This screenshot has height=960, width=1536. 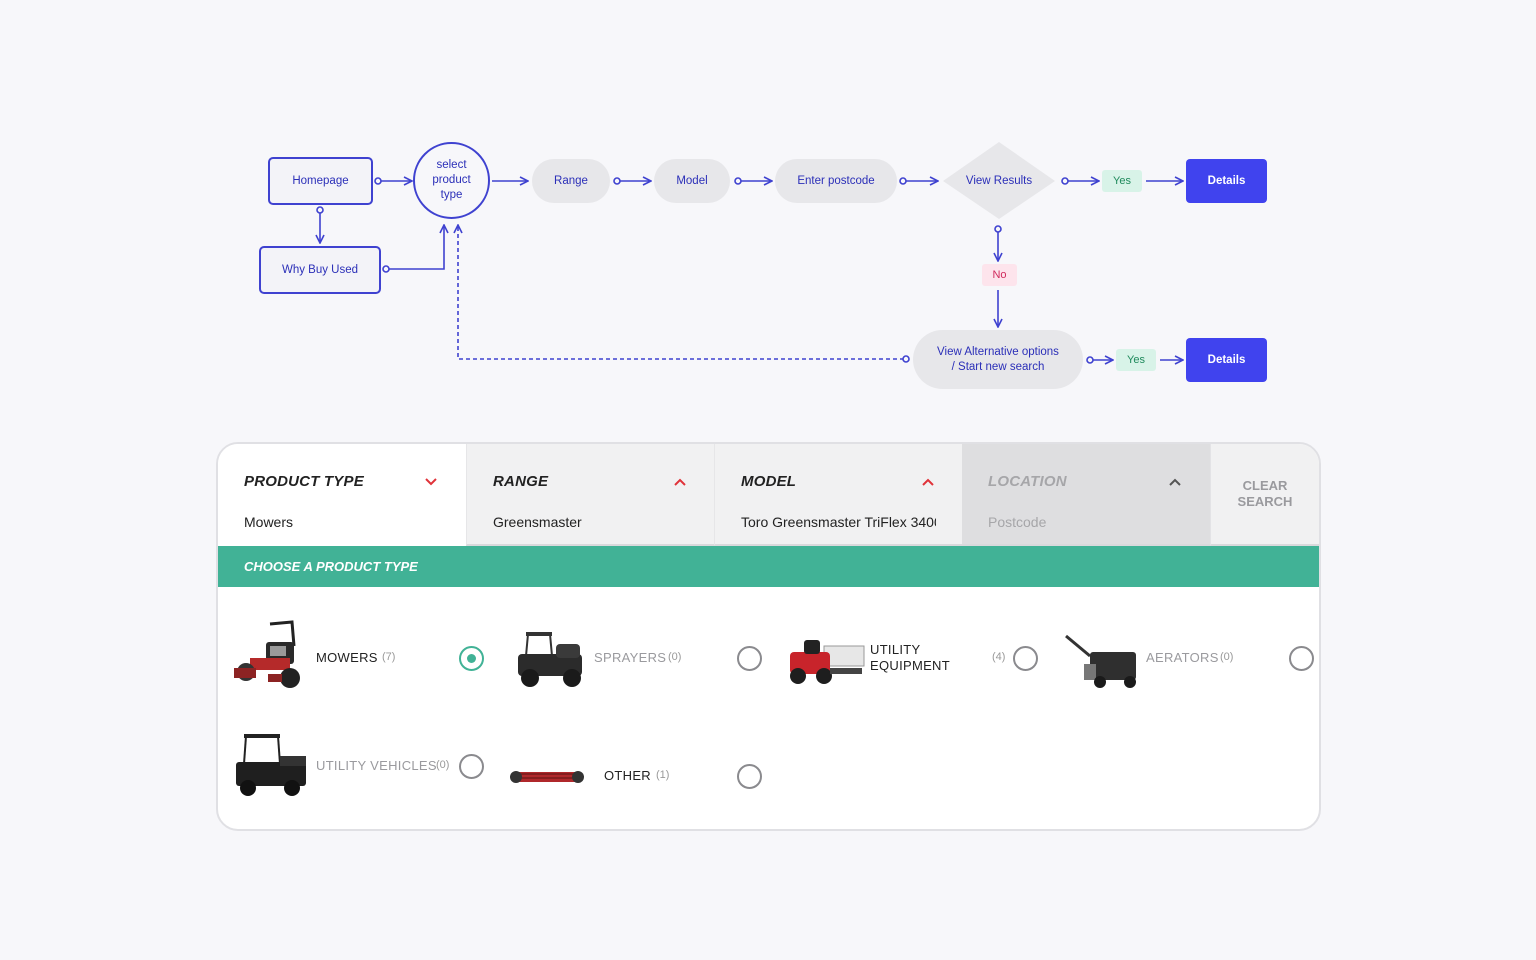 I want to click on tab-range: RANGE Greensmaster, so click(x=590, y=495).